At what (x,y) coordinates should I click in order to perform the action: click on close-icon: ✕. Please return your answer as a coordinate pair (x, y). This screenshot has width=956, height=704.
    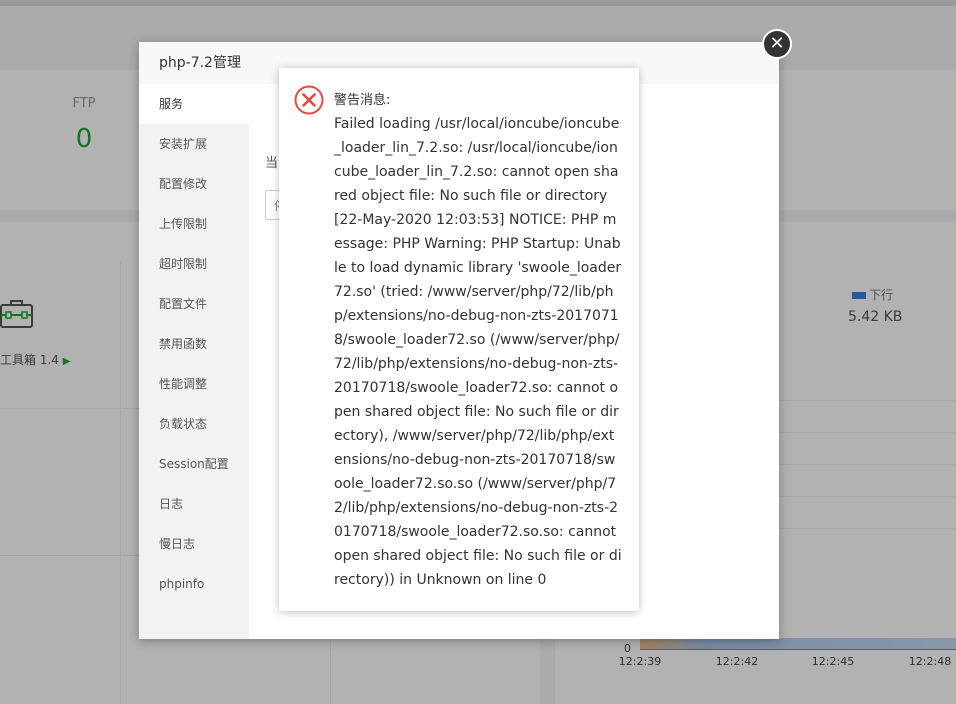
    Looking at the image, I should click on (777, 43).